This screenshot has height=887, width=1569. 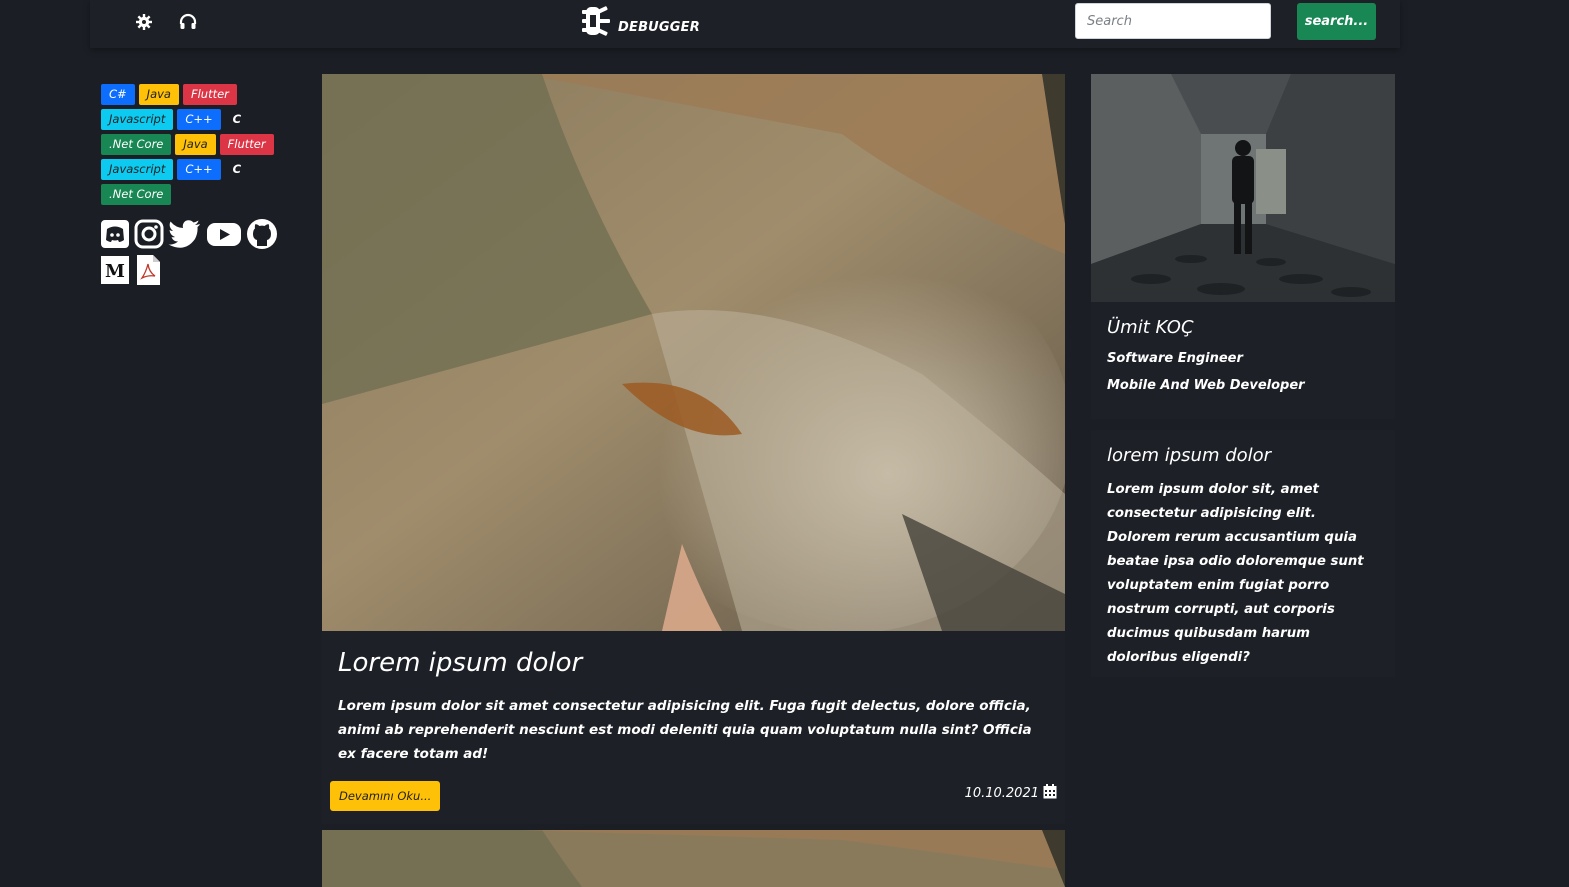 I want to click on search-input, so click(x=1173, y=21).